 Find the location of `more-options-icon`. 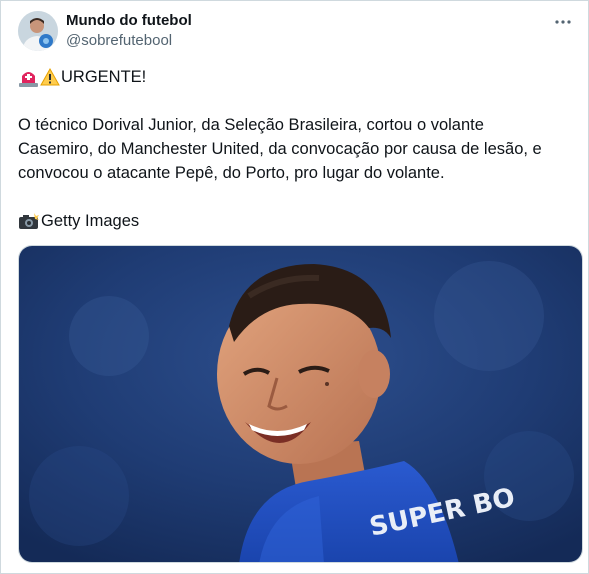

more-options-icon is located at coordinates (563, 22).